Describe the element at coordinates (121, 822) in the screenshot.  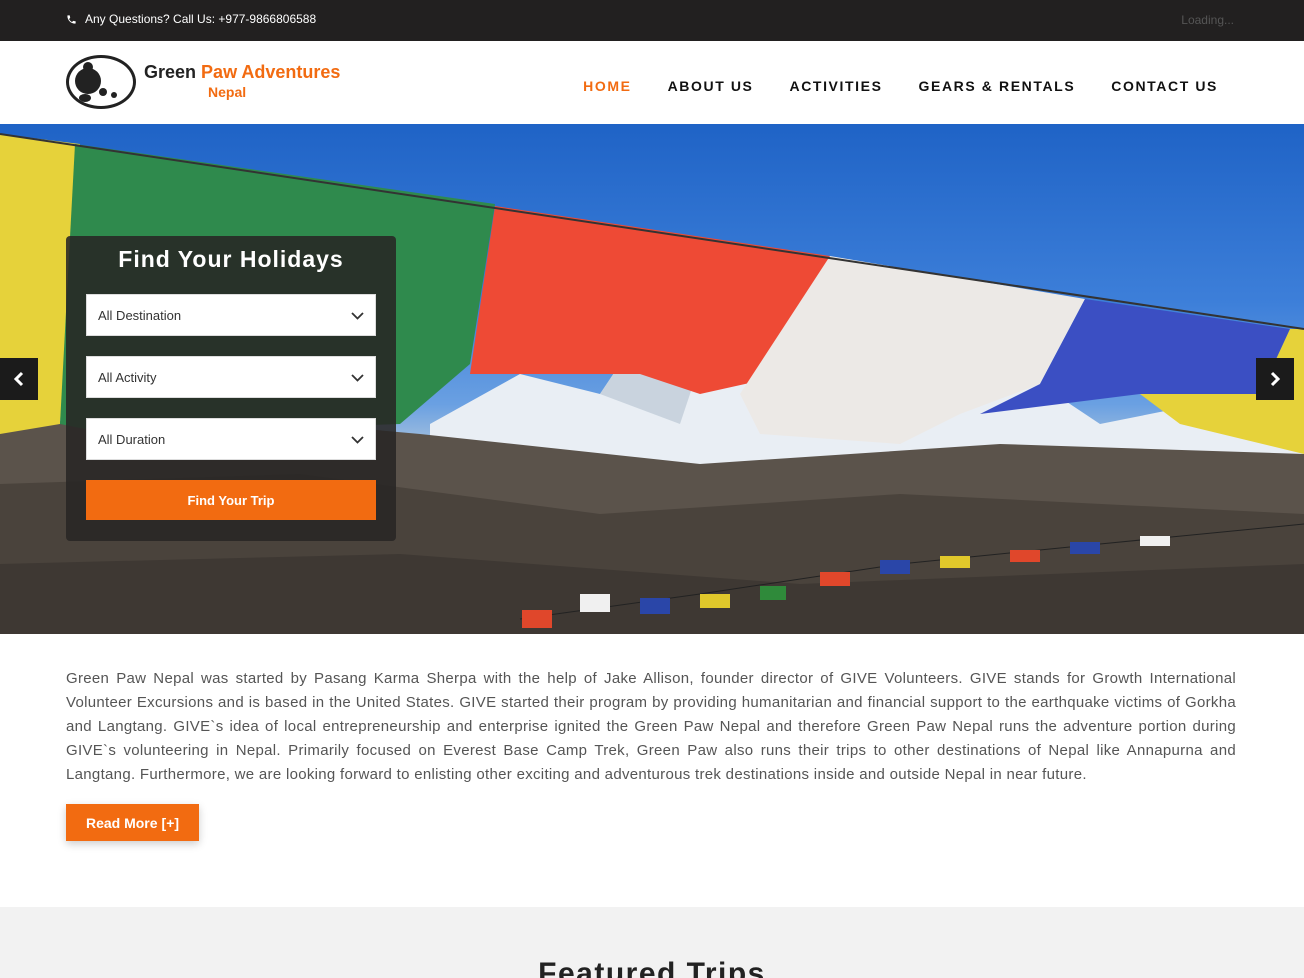
I see `read-more-label: Read More` at that location.